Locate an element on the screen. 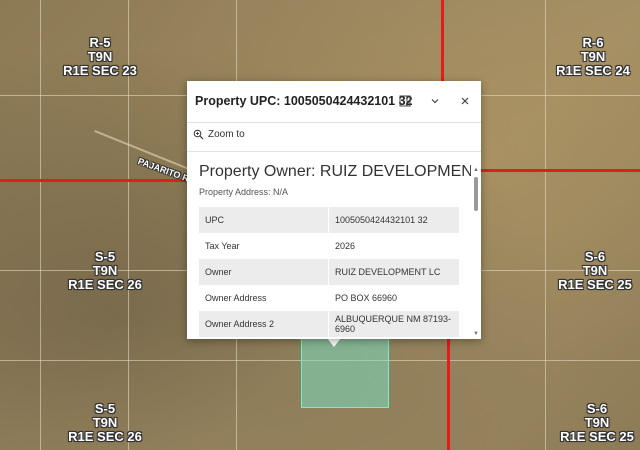 The height and width of the screenshot is (450, 640). table-row: Owner Address PO BOX 66960 is located at coordinates (329, 298).